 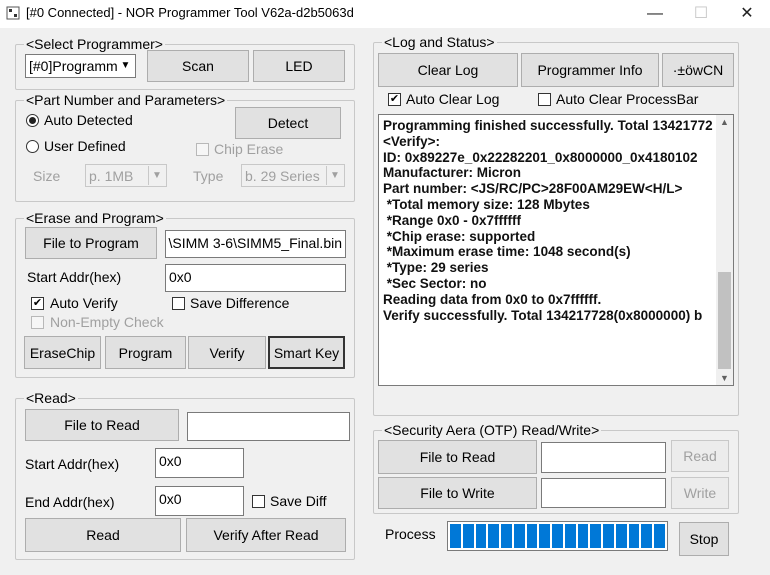 I want to click on led-button: LED, so click(x=299, y=66).